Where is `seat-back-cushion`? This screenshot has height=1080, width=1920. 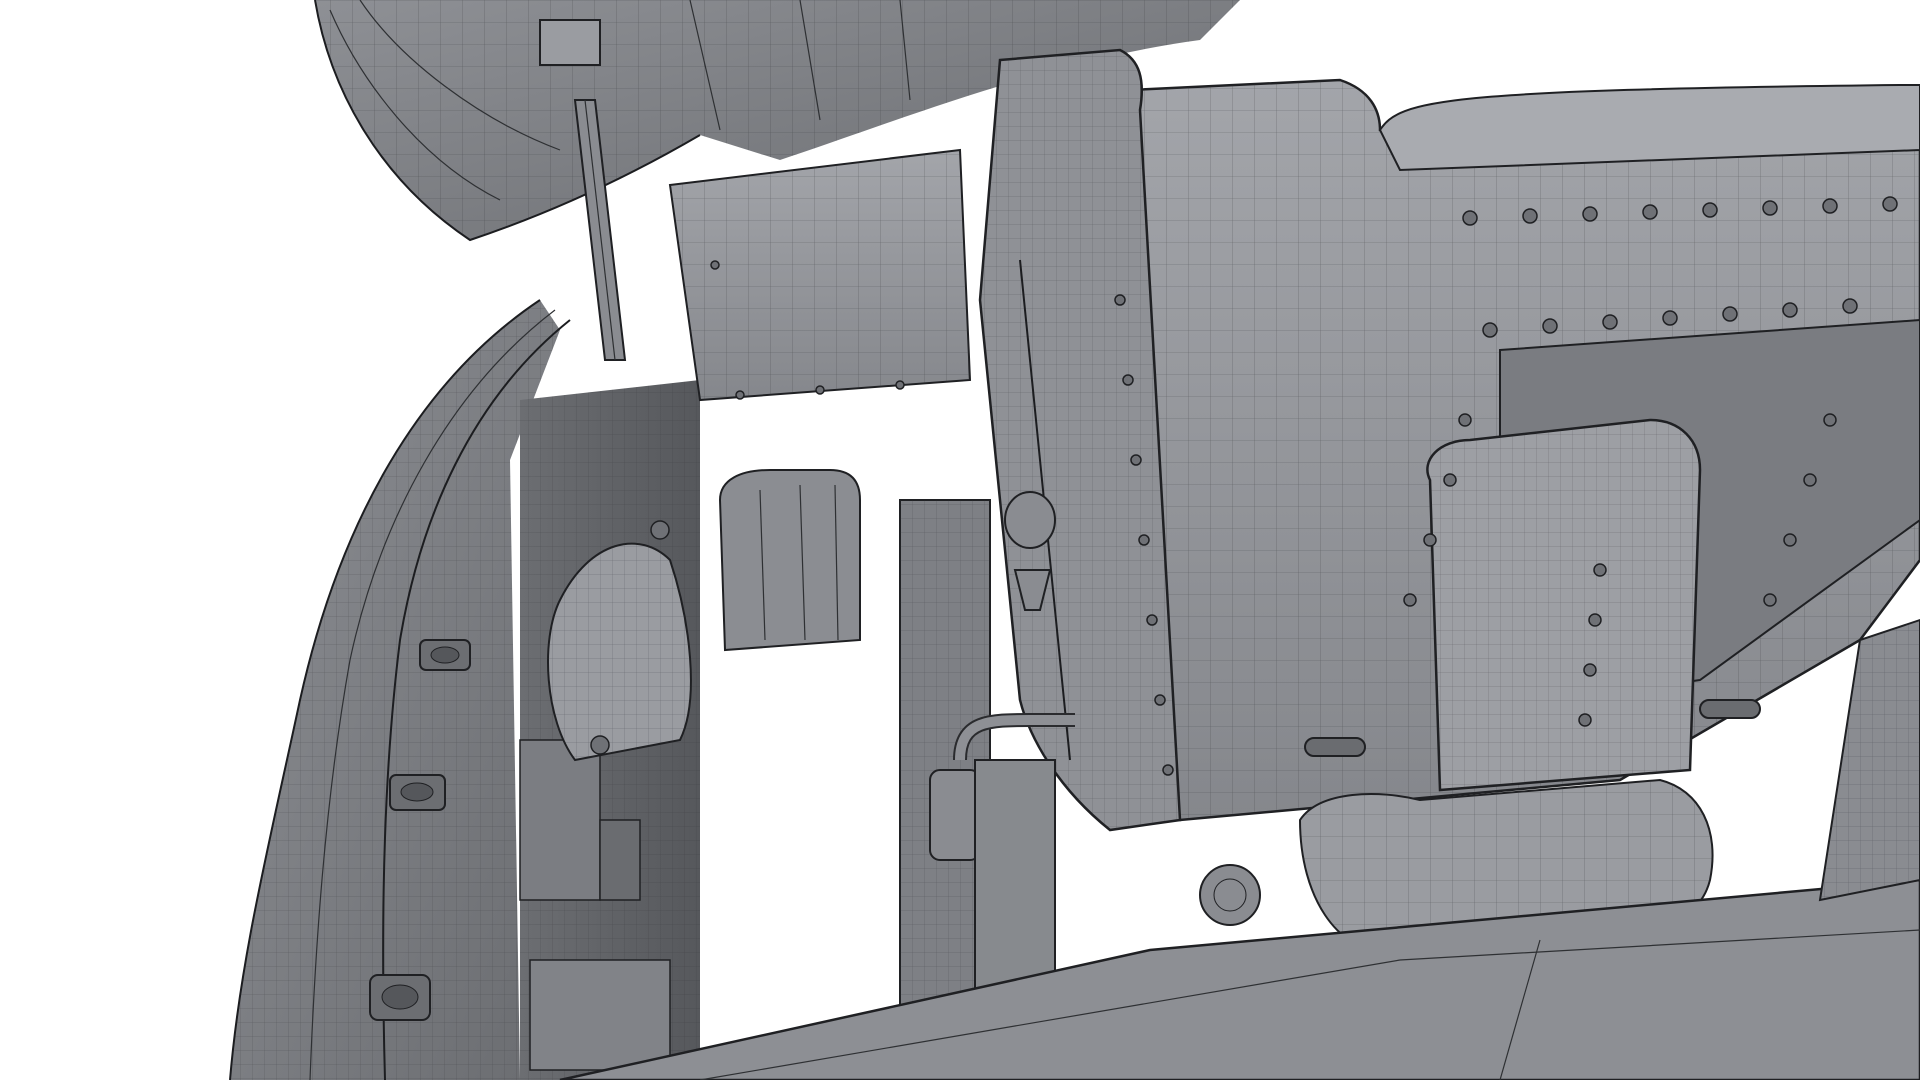
seat-back-cushion is located at coordinates (789, 560).